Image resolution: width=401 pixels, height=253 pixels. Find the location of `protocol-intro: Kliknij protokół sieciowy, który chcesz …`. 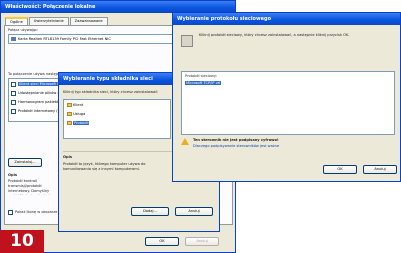

protocol-intro: Kliknij protokół sieciowy, który chcesz … is located at coordinates (274, 35).